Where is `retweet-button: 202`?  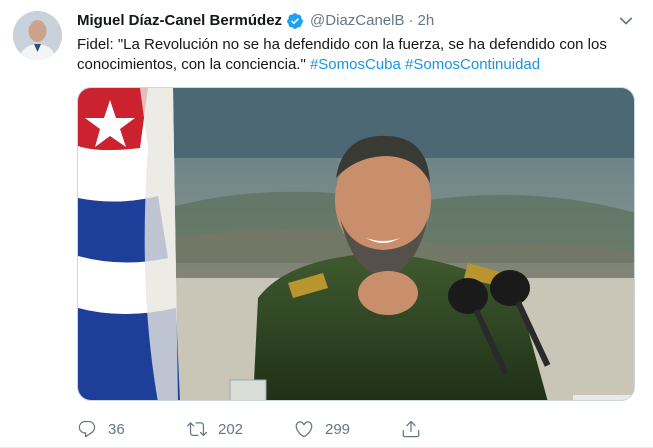
retweet-button: 202 is located at coordinates (215, 429).